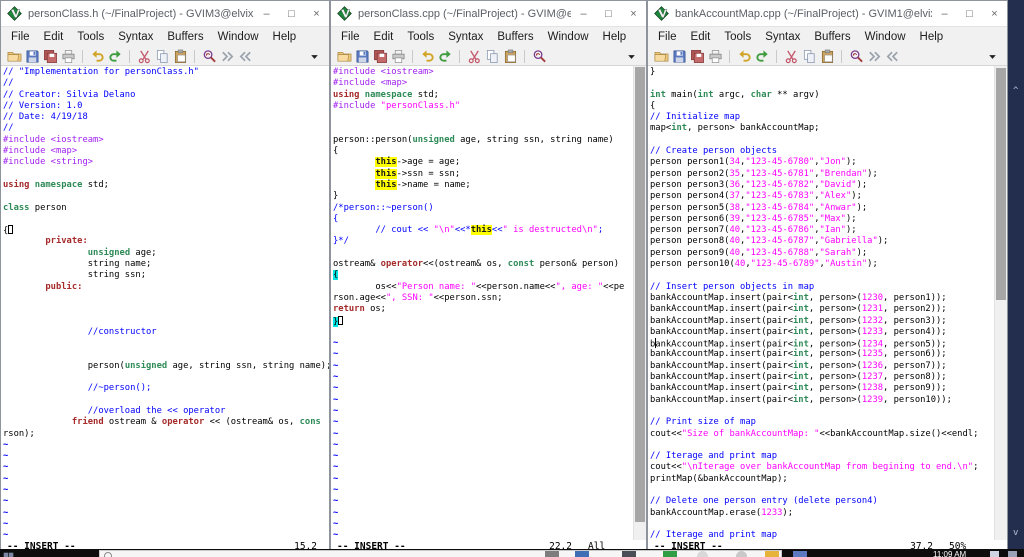 The image size is (1024, 557). What do you see at coordinates (690, 173) in the screenshot?
I see `code-token: person person2(` at bounding box center [690, 173].